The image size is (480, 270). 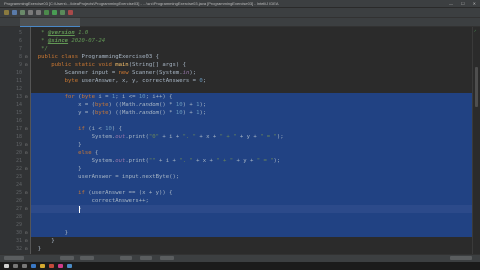 What do you see at coordinates (476, 87) in the screenshot?
I see `scrollbar-thumb` at bounding box center [476, 87].